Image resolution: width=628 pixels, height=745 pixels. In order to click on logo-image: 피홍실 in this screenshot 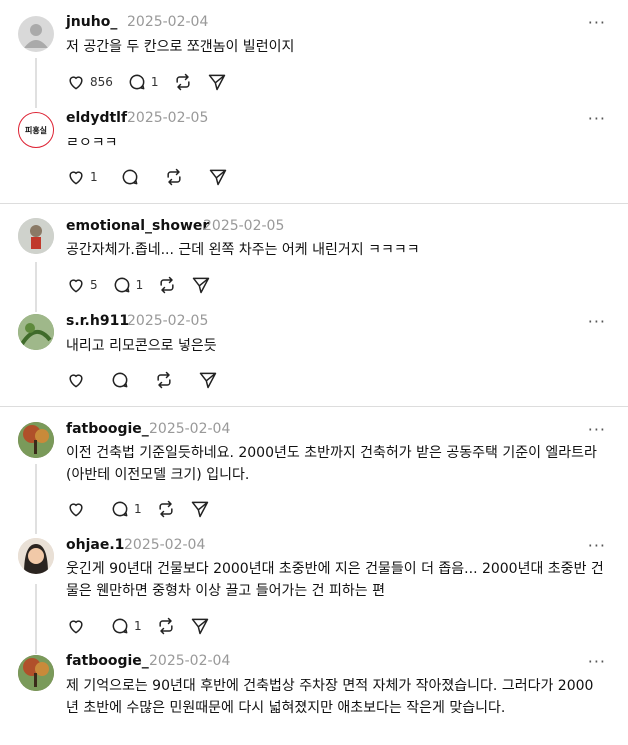, I will do `click(36, 130)`.